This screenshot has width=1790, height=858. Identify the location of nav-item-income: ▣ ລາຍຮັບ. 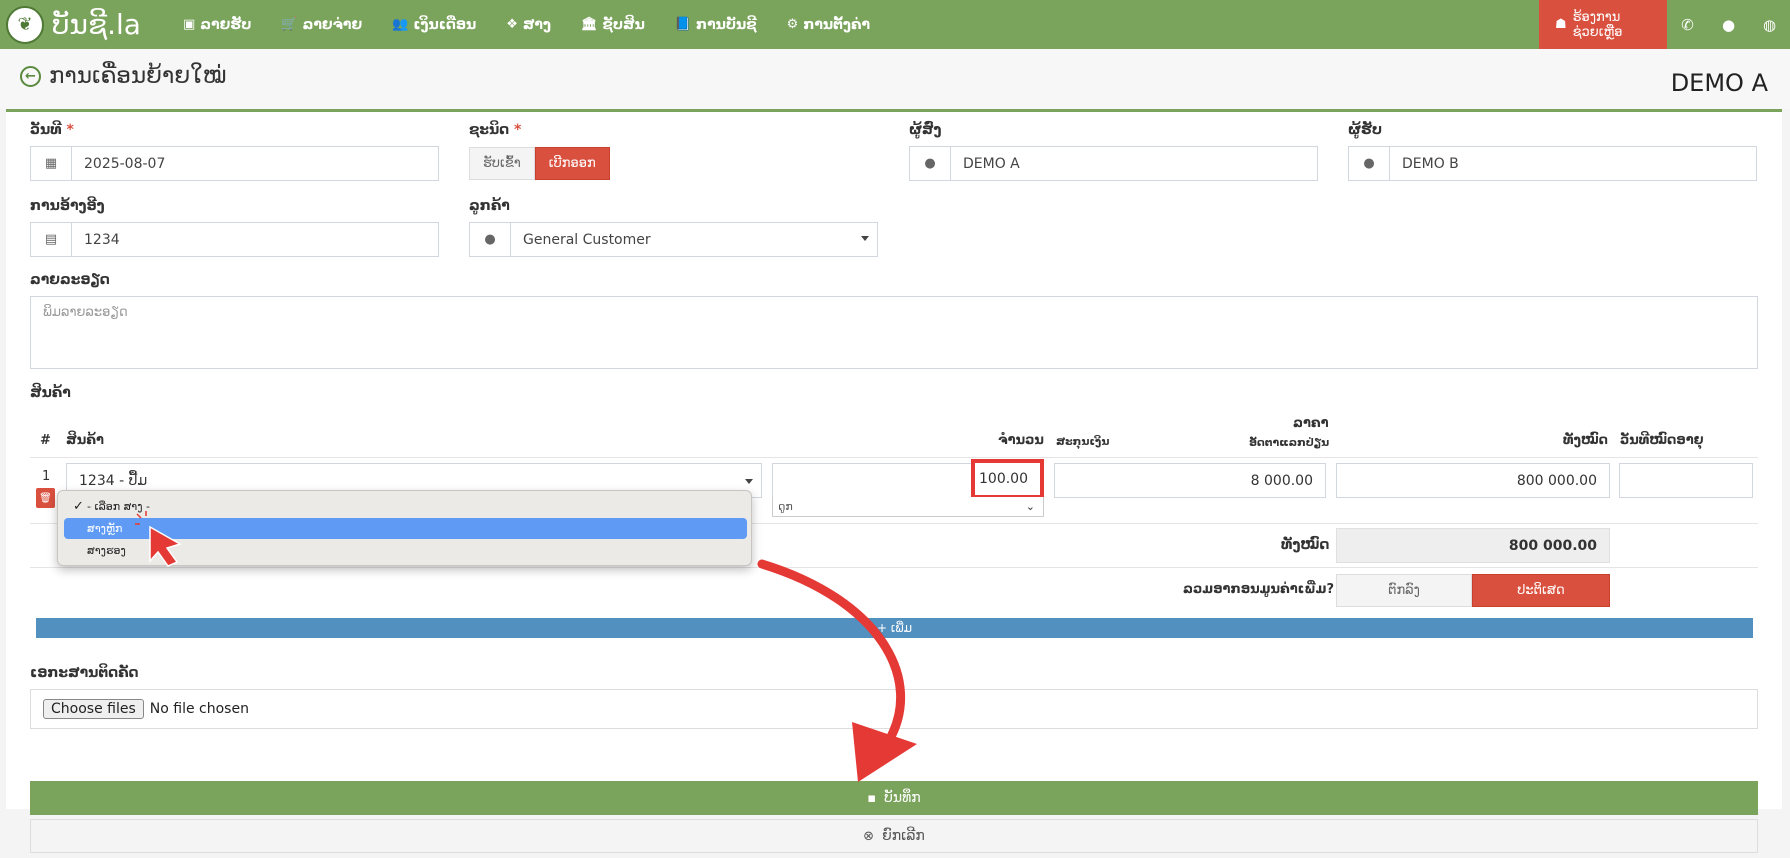
(217, 24).